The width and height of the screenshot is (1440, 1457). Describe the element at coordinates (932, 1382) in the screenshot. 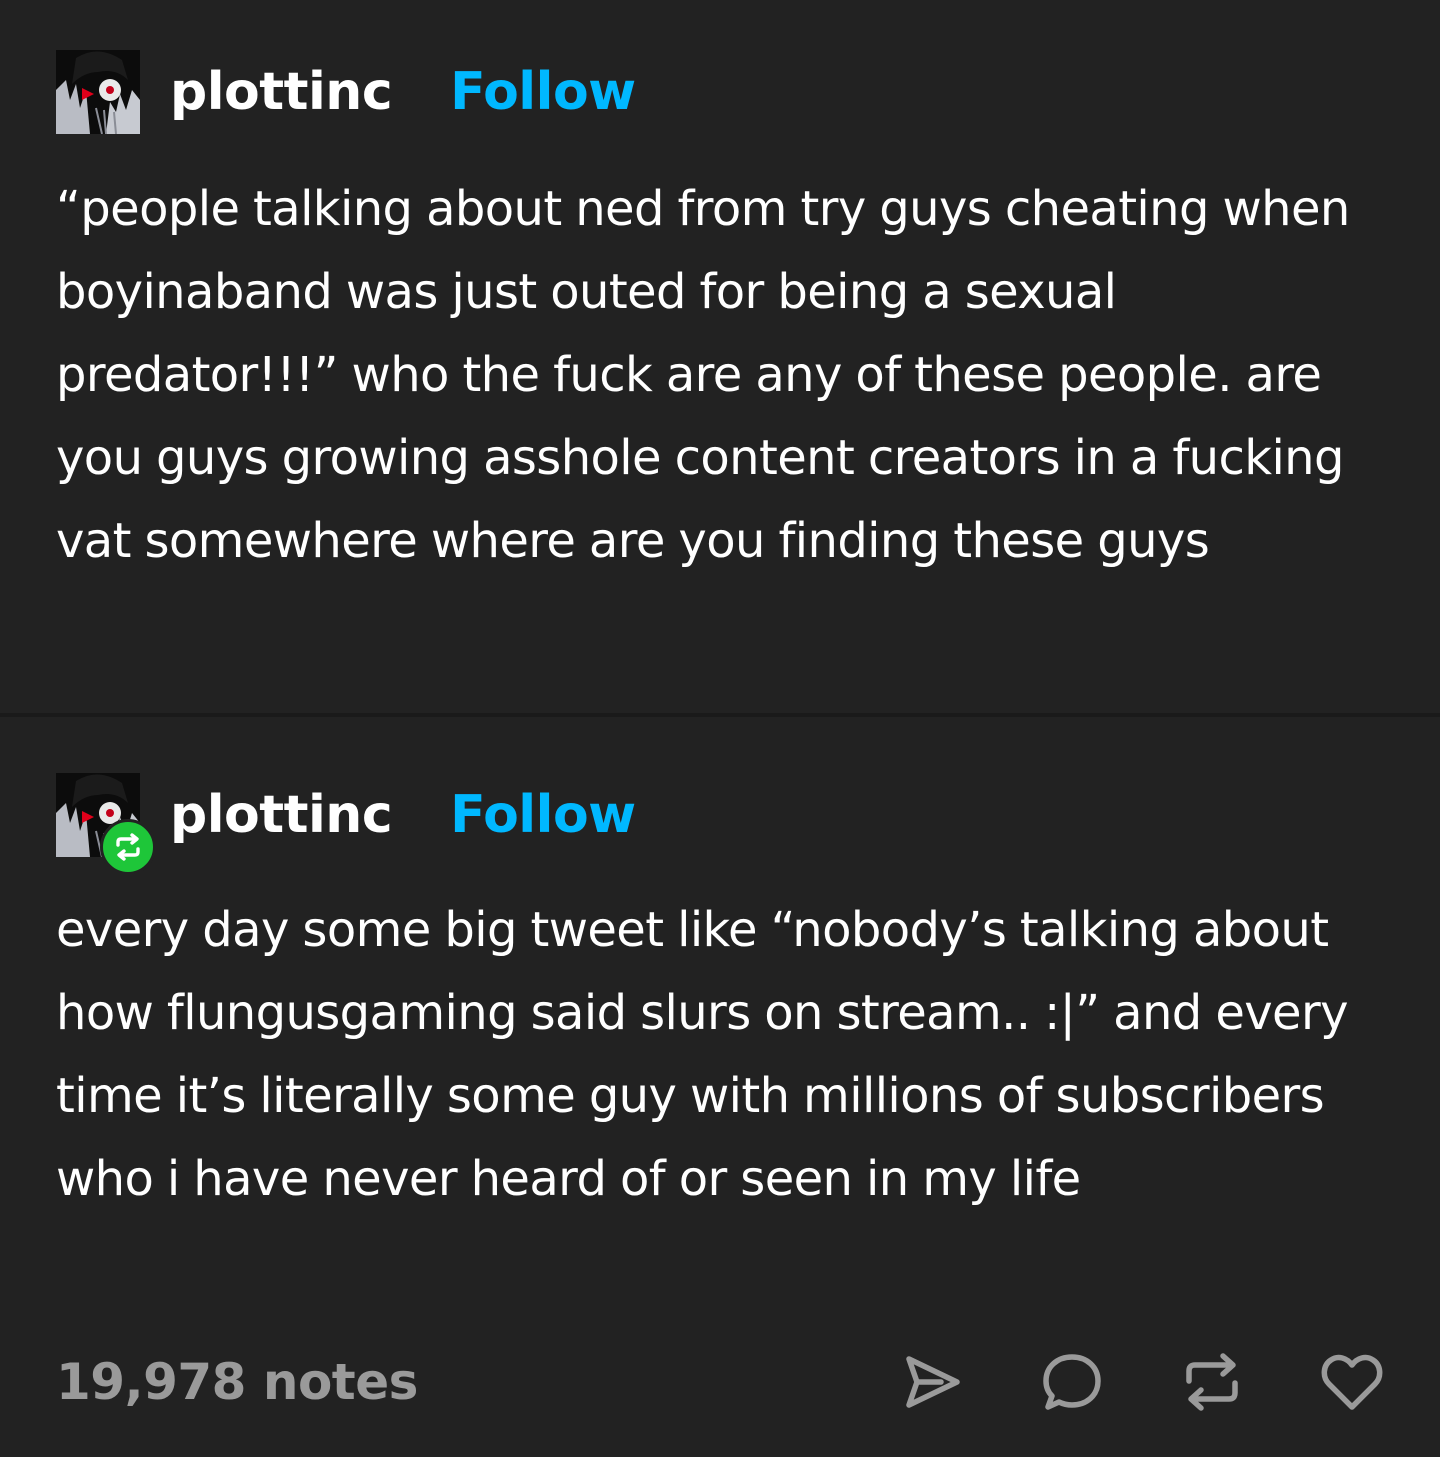

I see `share-icon` at that location.